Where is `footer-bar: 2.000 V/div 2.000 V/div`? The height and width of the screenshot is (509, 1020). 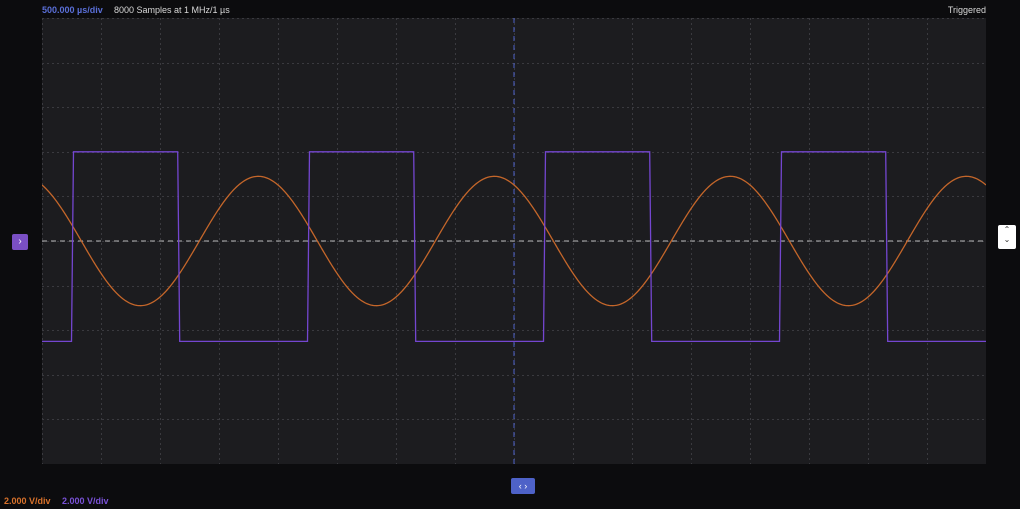 footer-bar: 2.000 V/div 2.000 V/div is located at coordinates (150, 502).